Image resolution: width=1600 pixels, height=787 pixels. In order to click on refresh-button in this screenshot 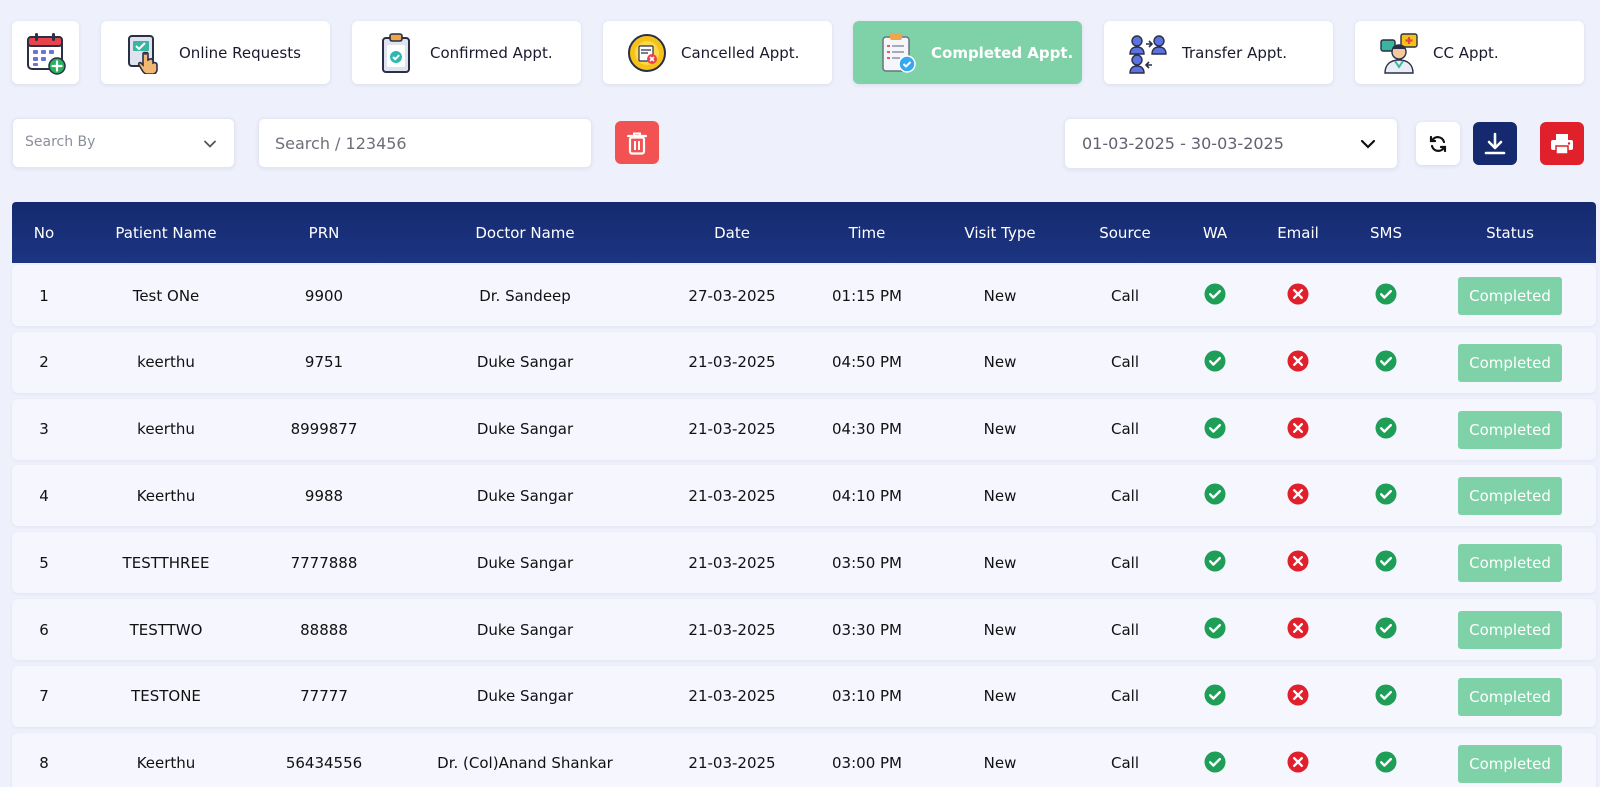, I will do `click(1438, 143)`.